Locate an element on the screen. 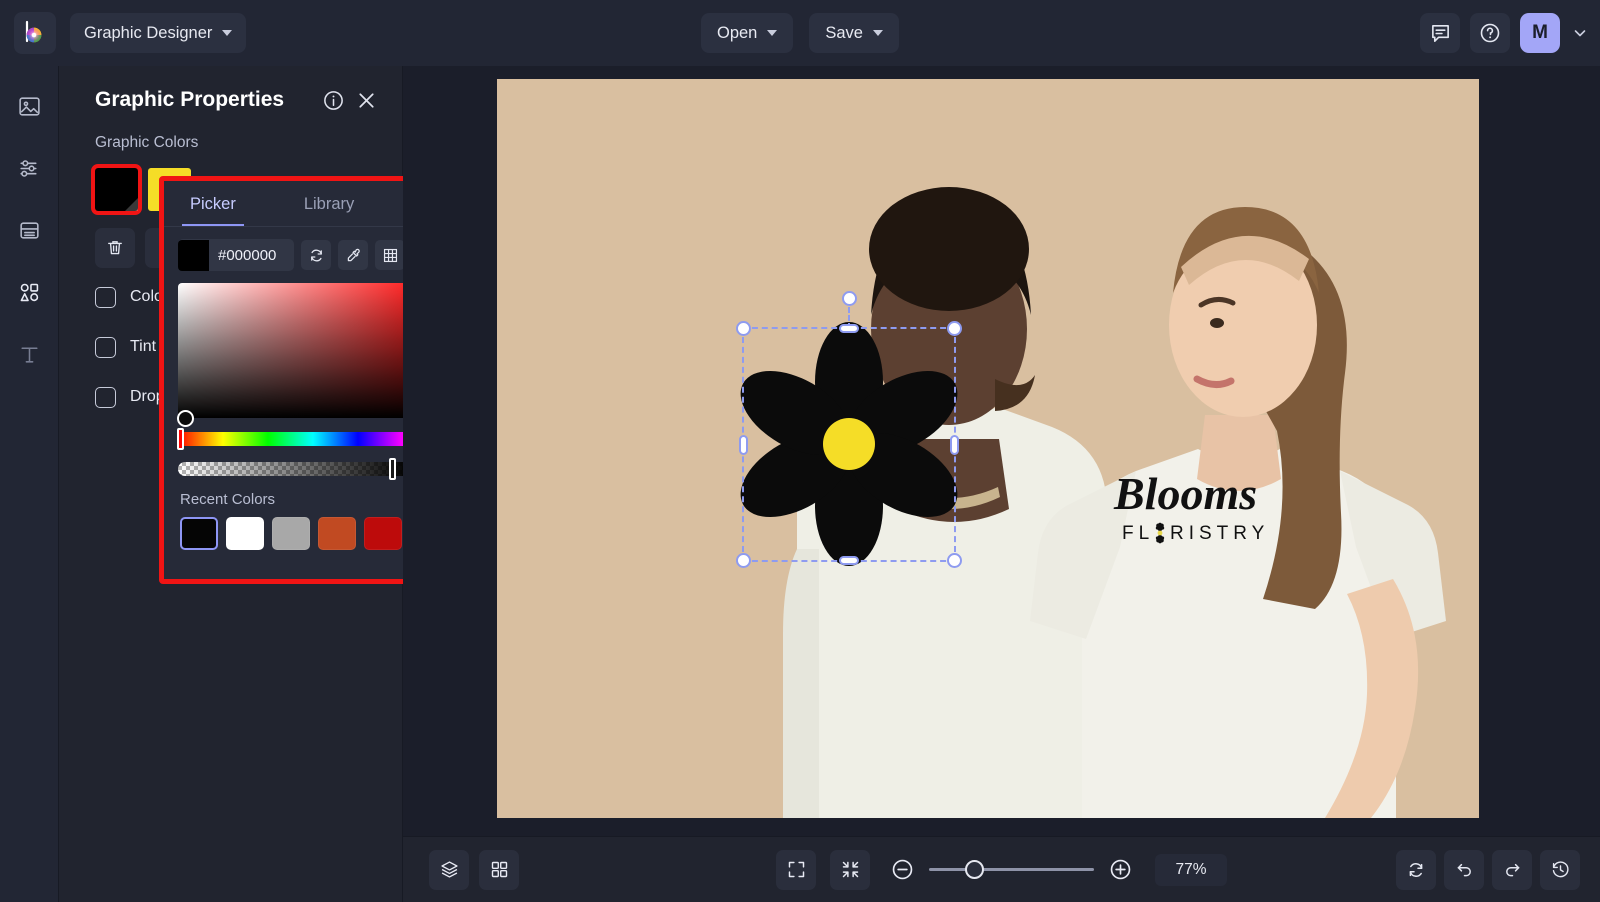 The width and height of the screenshot is (1600, 902). top-right-actions: M is located at coordinates (1504, 33).